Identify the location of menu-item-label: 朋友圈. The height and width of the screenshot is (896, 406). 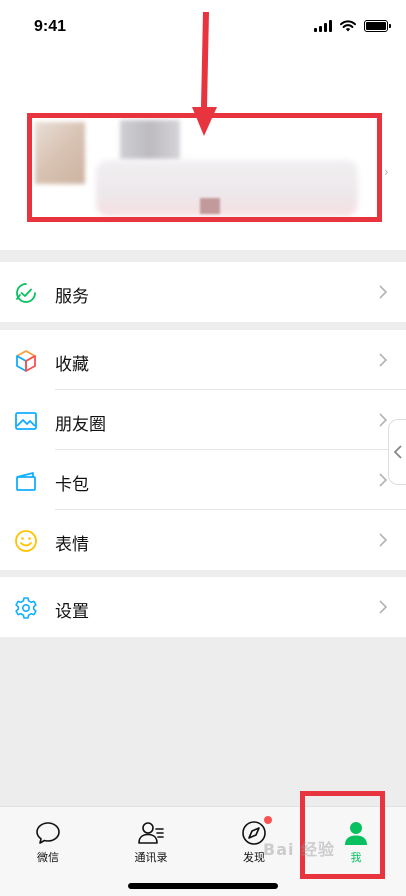
(80, 425).